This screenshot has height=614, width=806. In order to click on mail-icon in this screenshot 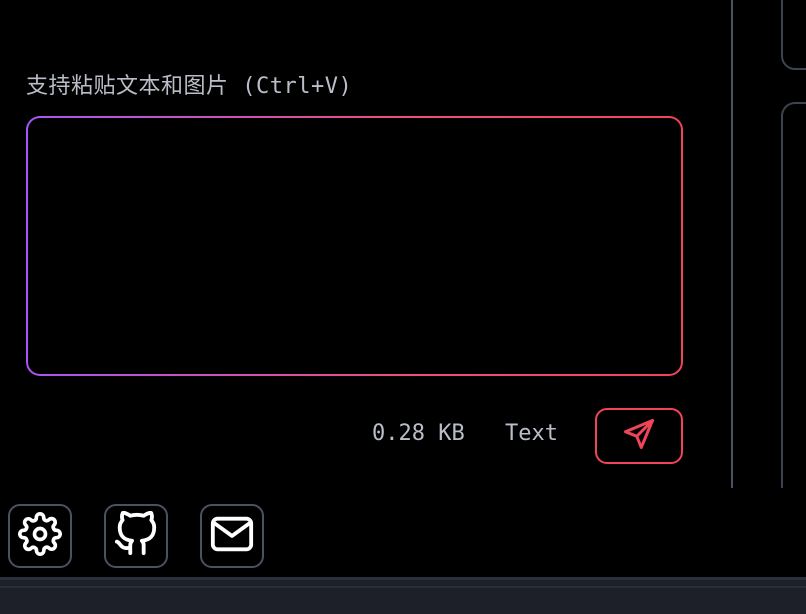, I will do `click(232, 536)`.